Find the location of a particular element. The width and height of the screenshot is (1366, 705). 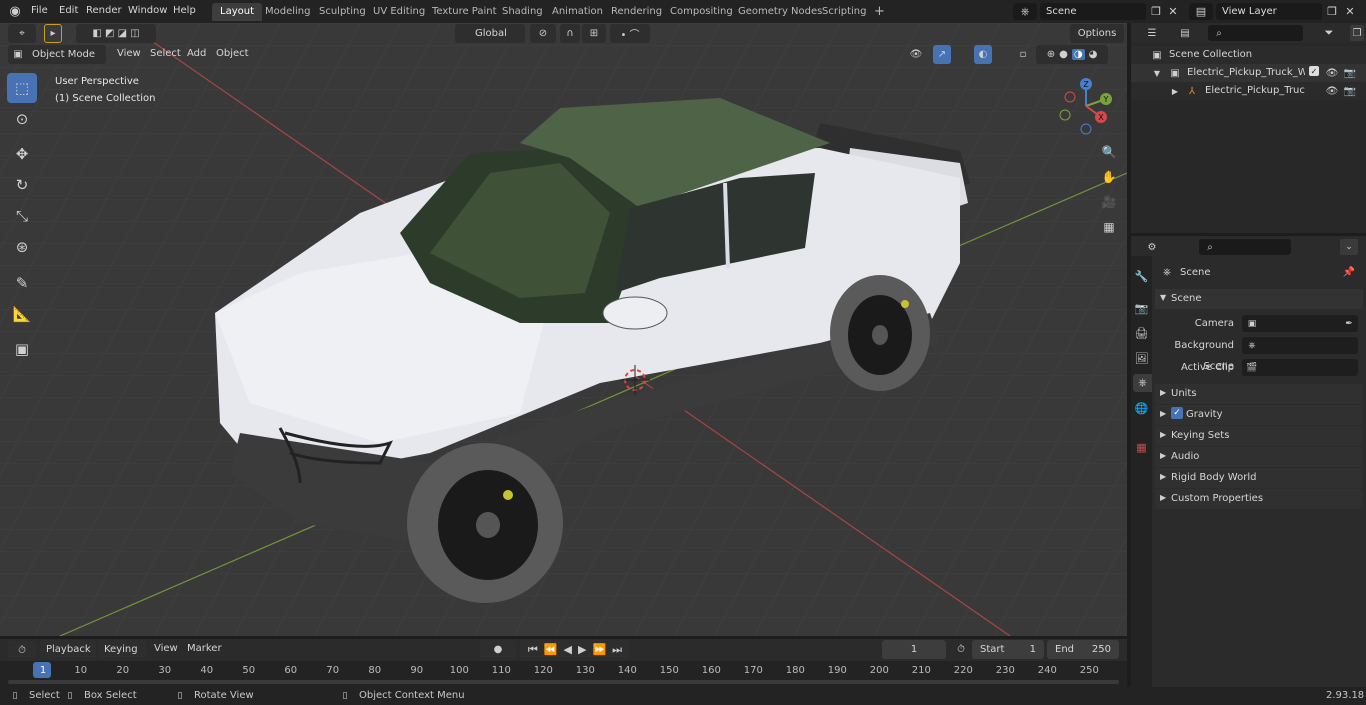

rotate-tool-icon: ↻ is located at coordinates (22, 185).